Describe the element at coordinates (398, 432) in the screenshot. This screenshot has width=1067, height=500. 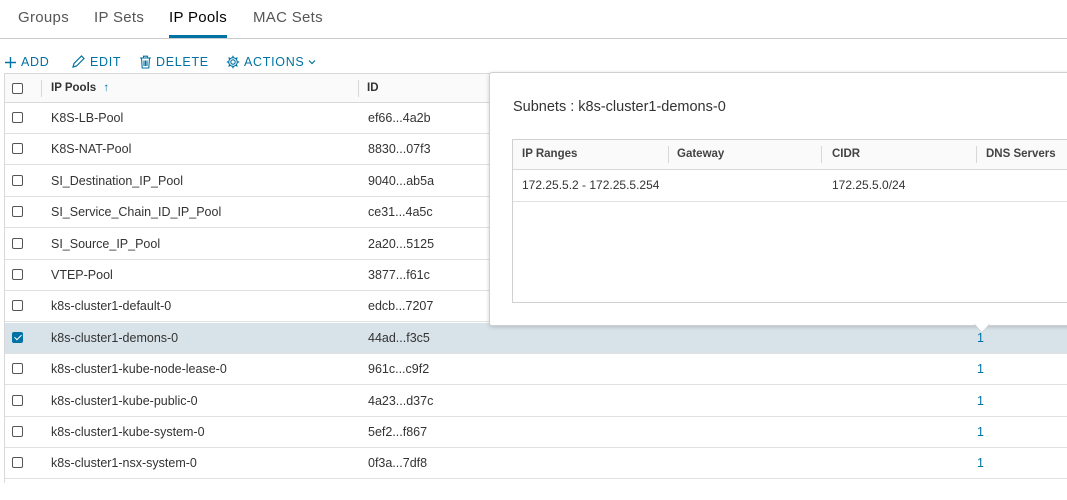
I see `pool-id-cell: 5ef2...f867` at that location.